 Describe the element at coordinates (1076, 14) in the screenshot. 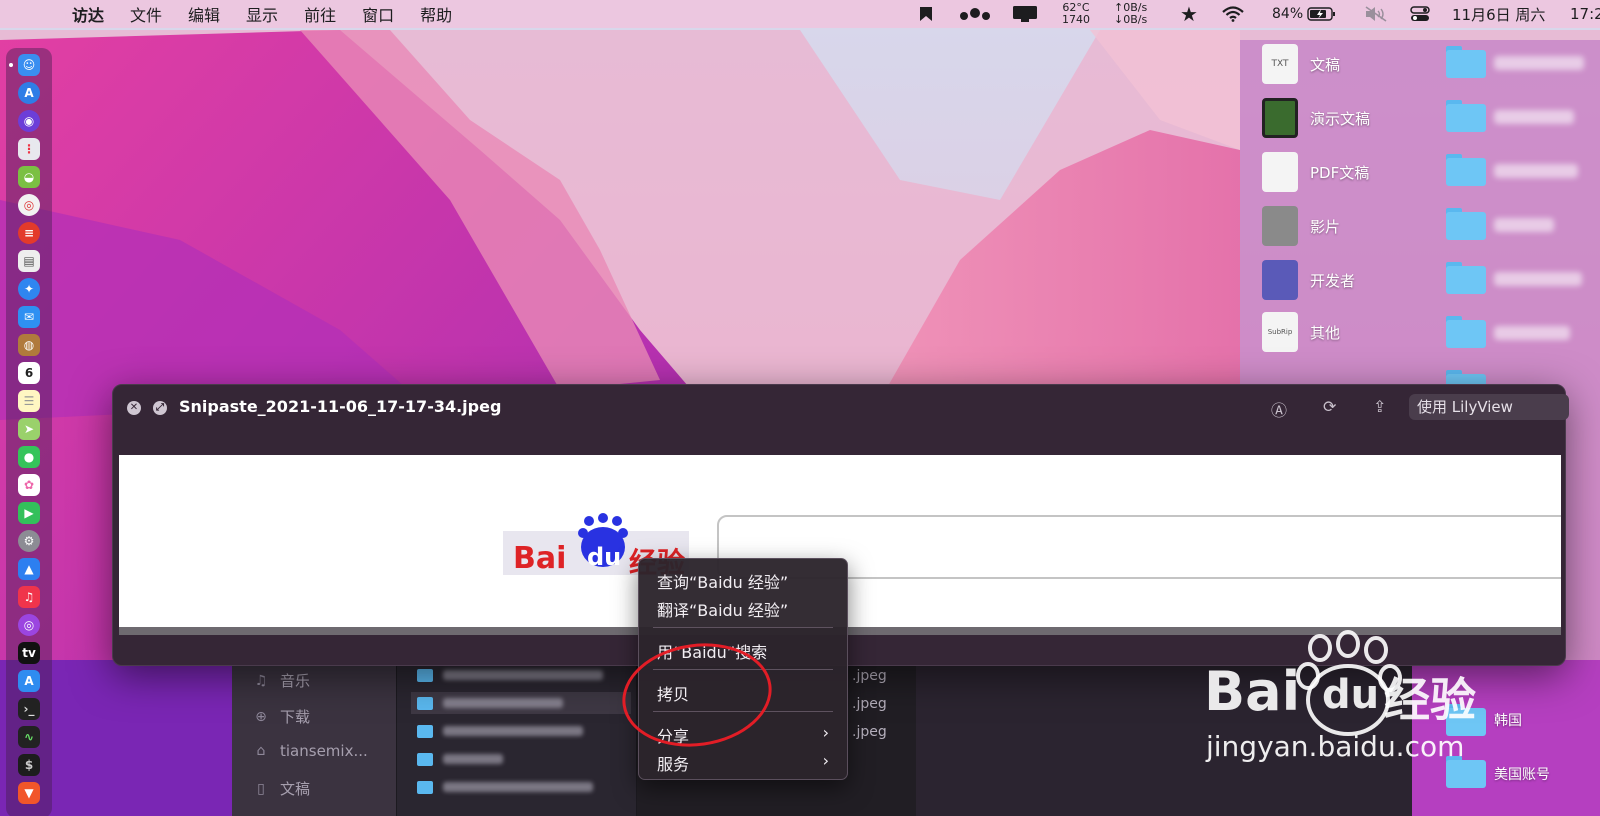

I see `sensor-readout: 62°C 1740` at that location.